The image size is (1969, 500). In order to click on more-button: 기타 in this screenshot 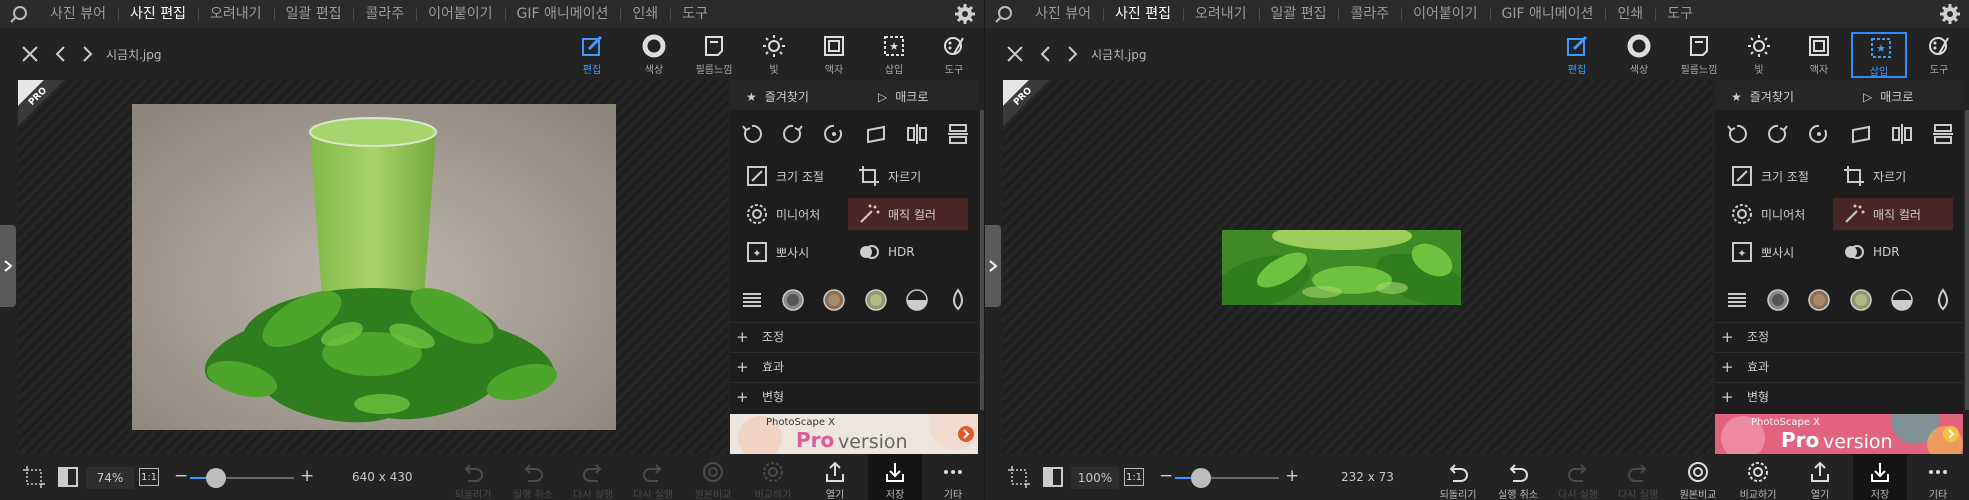, I will do `click(1938, 479)`.